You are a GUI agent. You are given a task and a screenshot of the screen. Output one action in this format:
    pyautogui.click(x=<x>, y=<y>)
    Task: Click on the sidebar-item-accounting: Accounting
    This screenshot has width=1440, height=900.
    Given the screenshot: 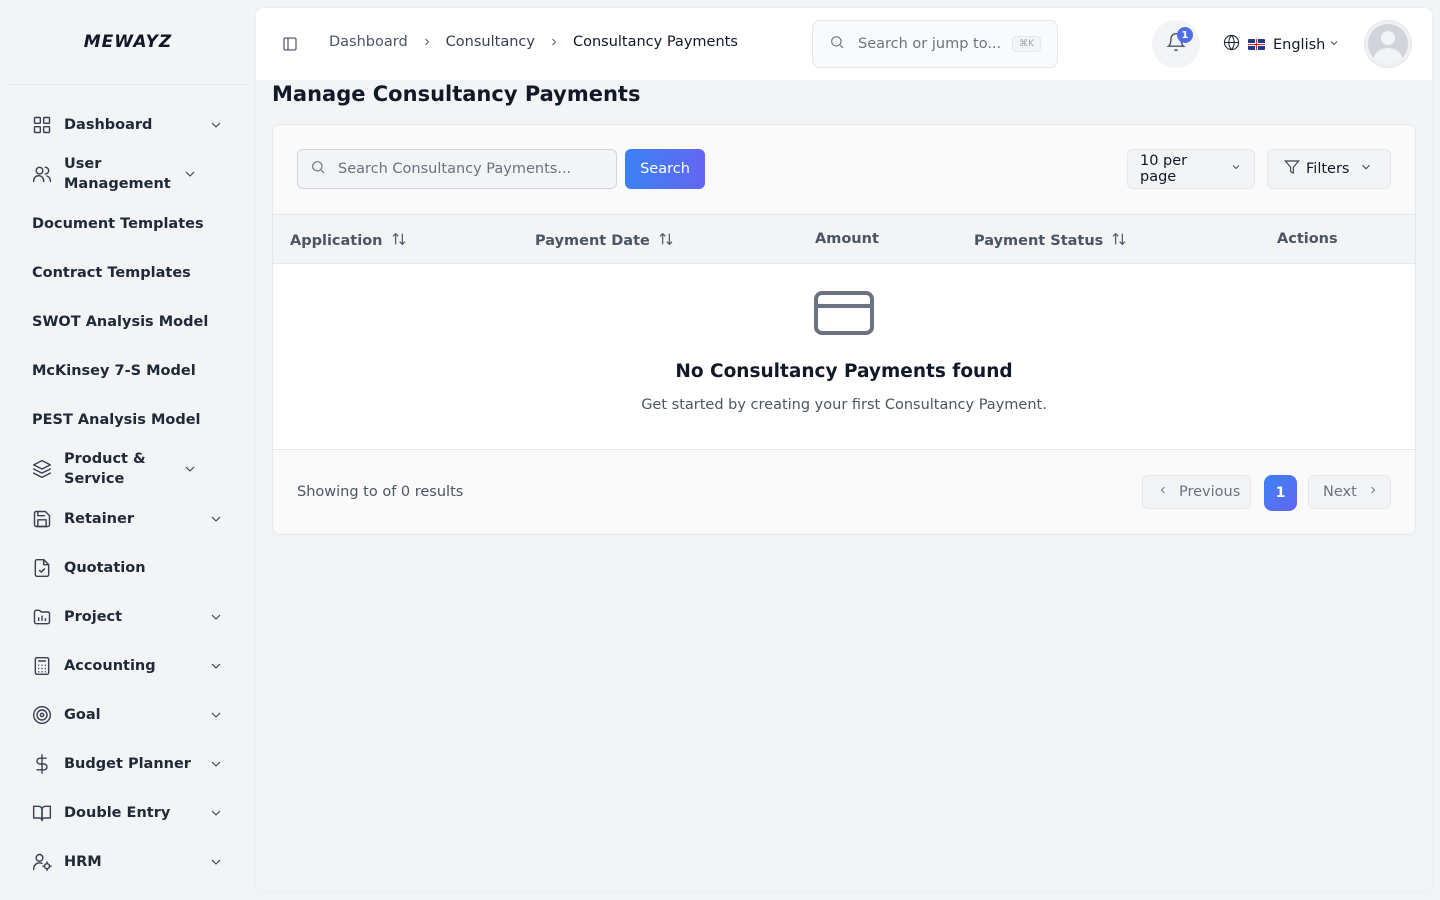 What is the action you would take?
    pyautogui.click(x=128, y=665)
    